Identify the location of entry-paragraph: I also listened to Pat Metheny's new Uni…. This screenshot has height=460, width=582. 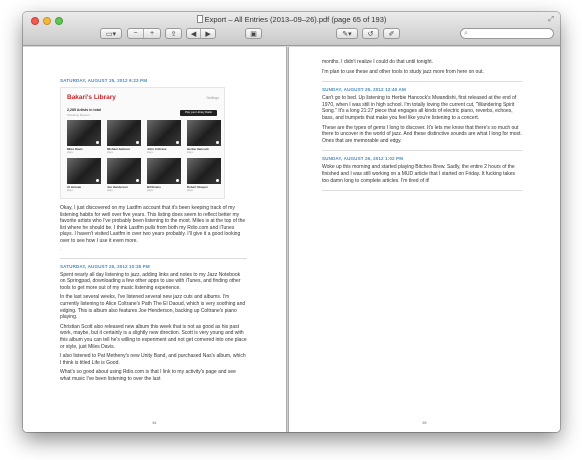
(153, 359).